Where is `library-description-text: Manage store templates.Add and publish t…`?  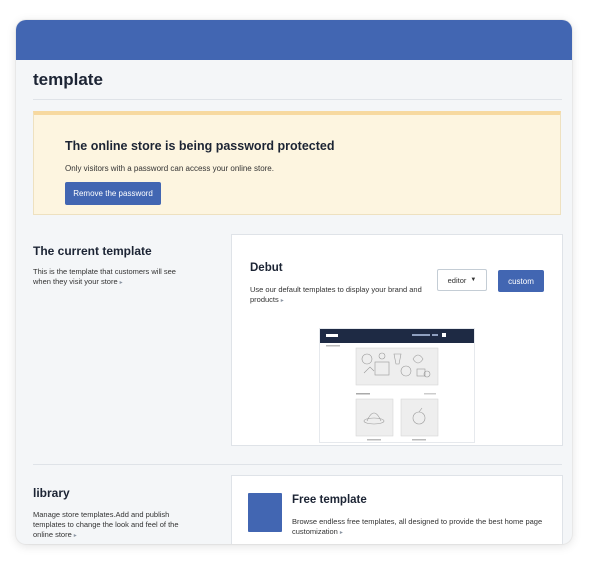 library-description-text: Manage store templates.Add and publish t… is located at coordinates (106, 524).